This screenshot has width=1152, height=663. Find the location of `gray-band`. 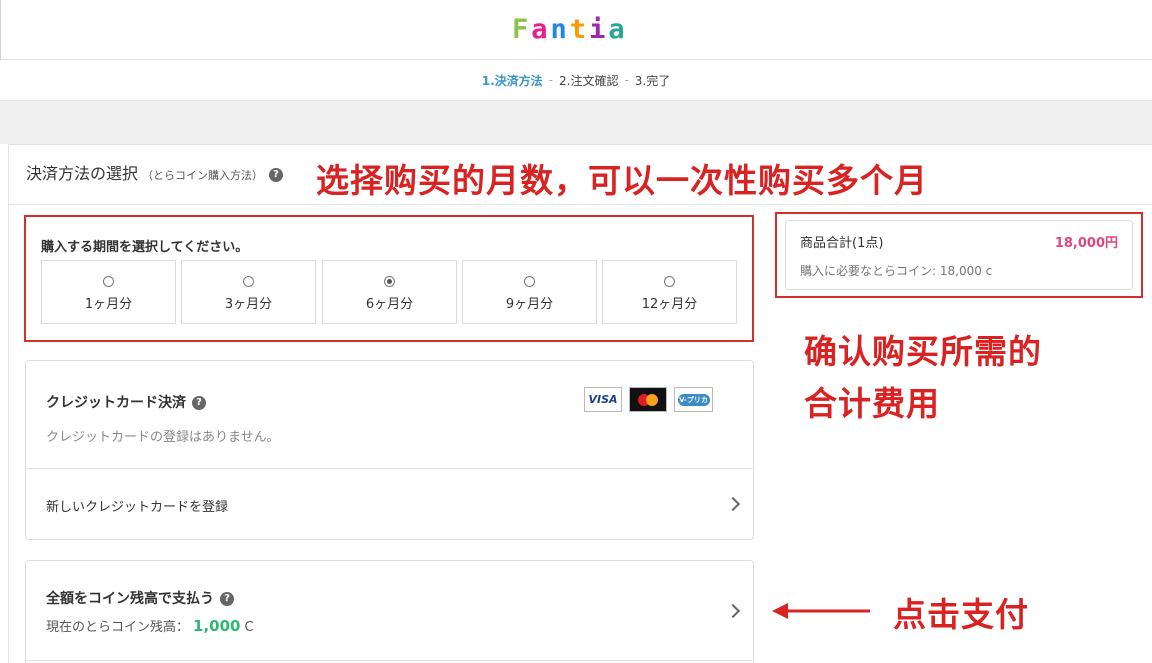

gray-band is located at coordinates (576, 122).